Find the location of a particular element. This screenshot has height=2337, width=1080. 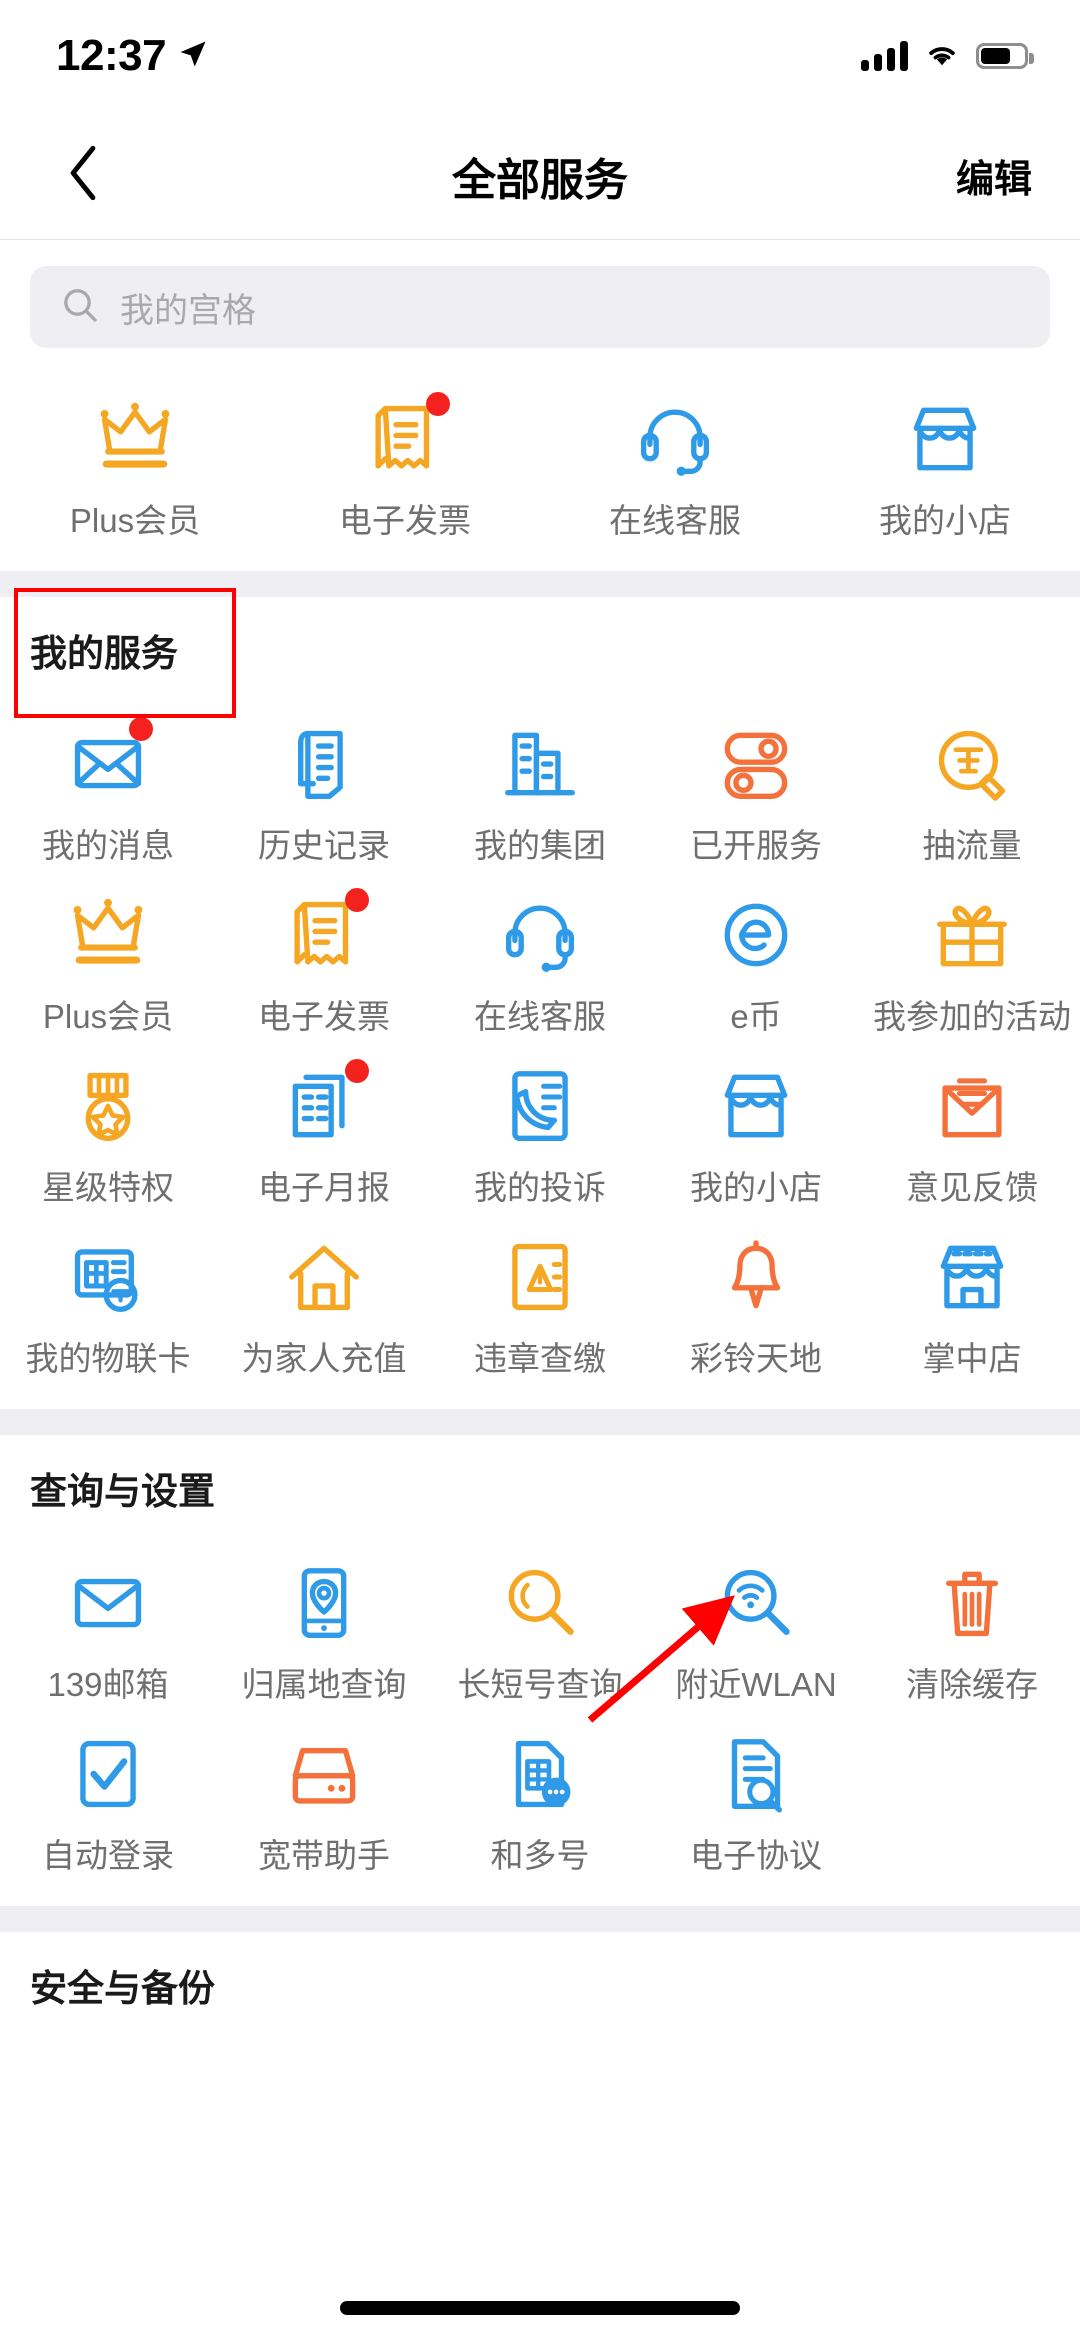

grid-item: 我的投诉 is located at coordinates (540, 1126).